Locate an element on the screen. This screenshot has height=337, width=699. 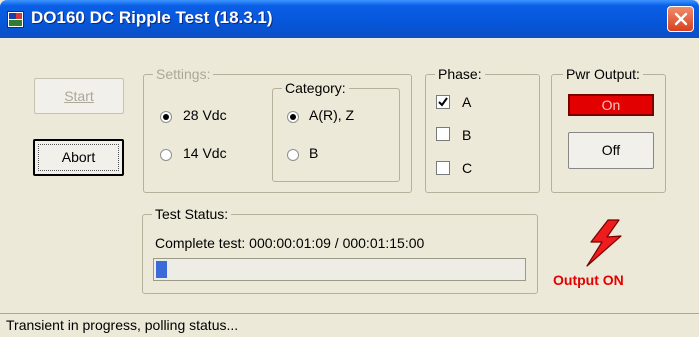
title-bar: DO160 DC Ripple Test (18.3.1) is located at coordinates (349, 19).